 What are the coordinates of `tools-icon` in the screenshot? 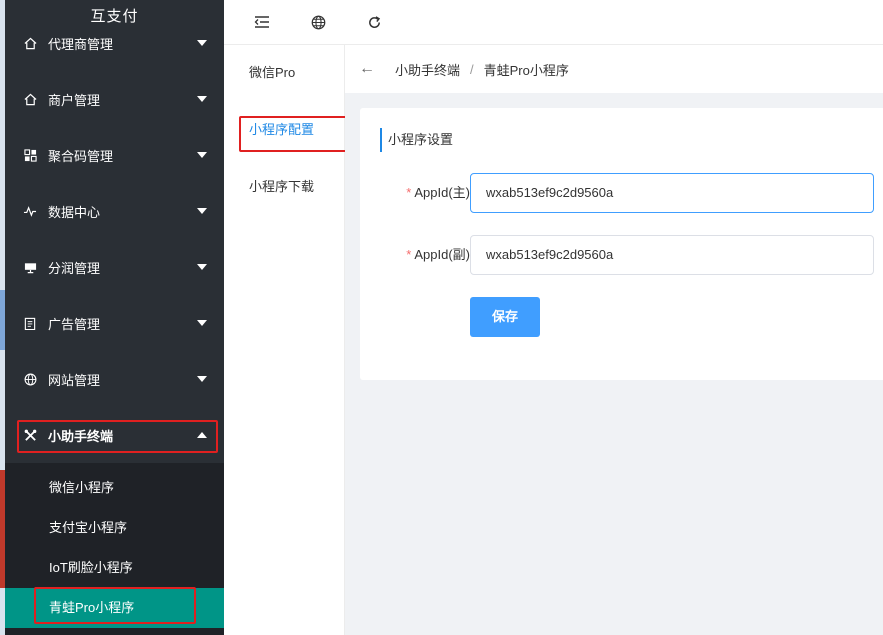 It's located at (30, 435).